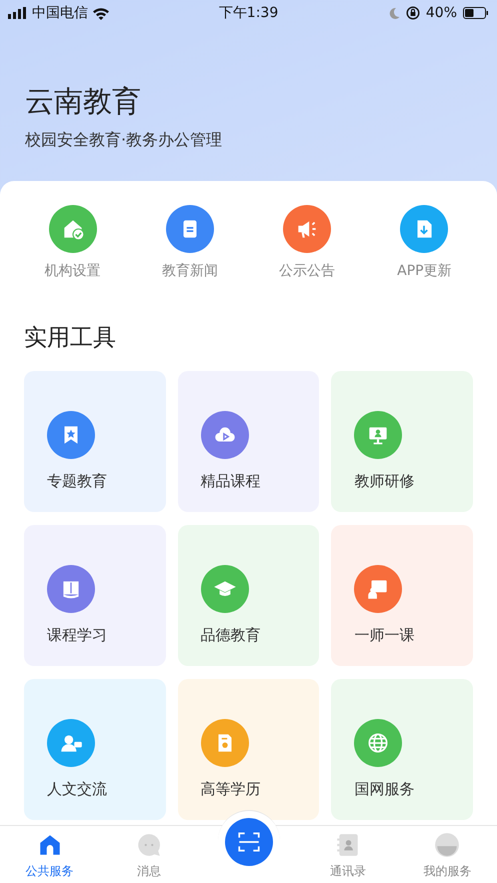  Describe the element at coordinates (231, 789) in the screenshot. I see `tool-label: 高等学历` at that location.